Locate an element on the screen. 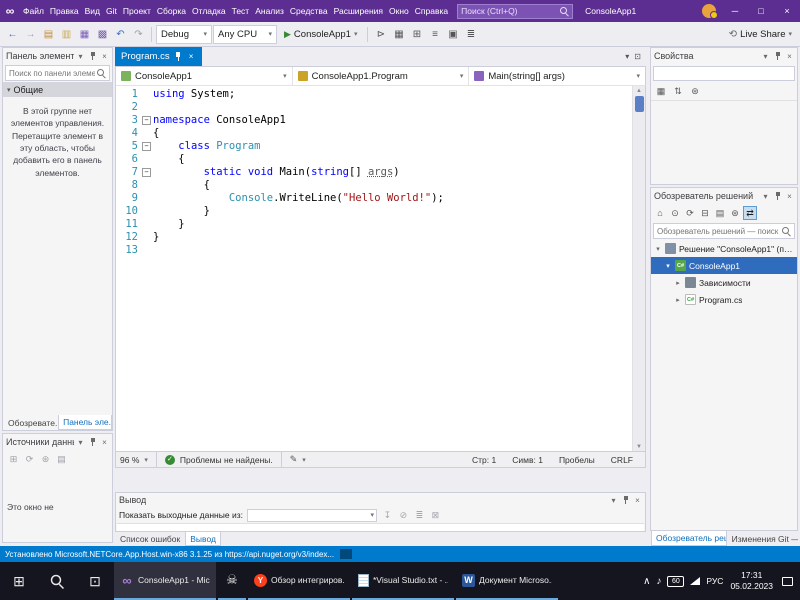  nav-dropdown-0: ConsoleApp1 ▾ is located at coordinates (204, 76).